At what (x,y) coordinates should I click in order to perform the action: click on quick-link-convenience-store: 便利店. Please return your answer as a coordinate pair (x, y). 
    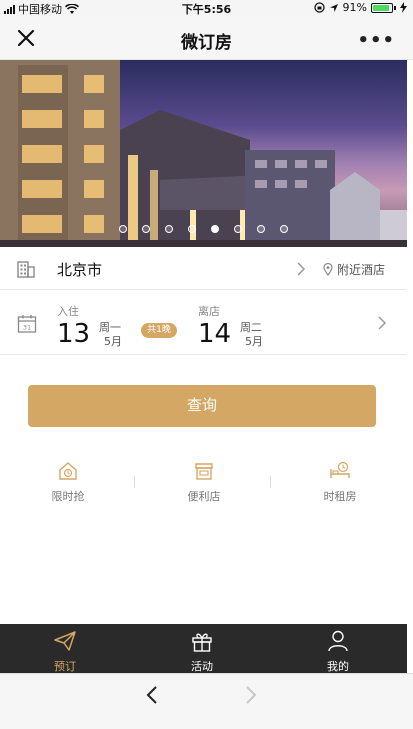
    Looking at the image, I should click on (204, 482).